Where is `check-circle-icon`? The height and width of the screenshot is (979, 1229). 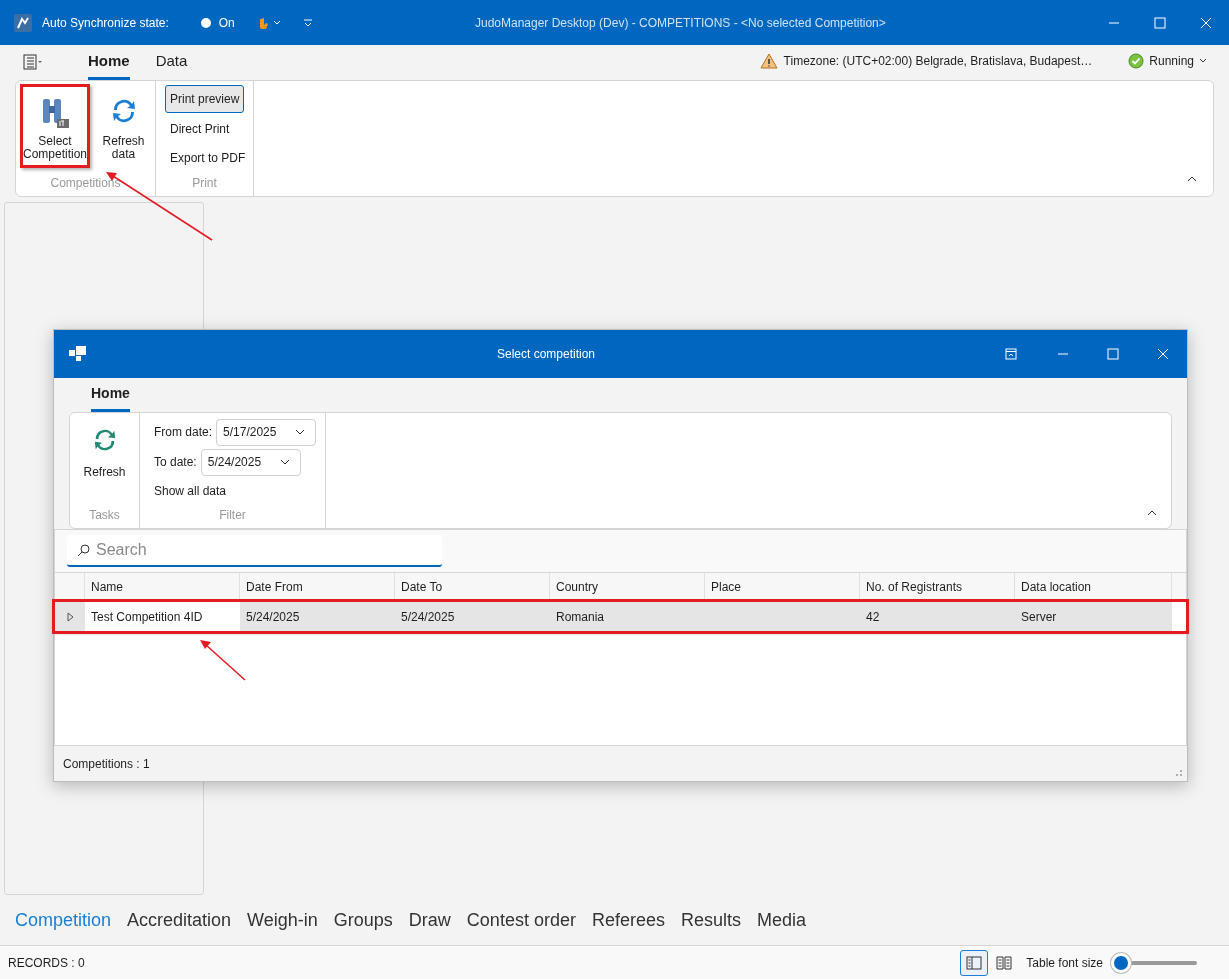
check-circle-icon is located at coordinates (1136, 61).